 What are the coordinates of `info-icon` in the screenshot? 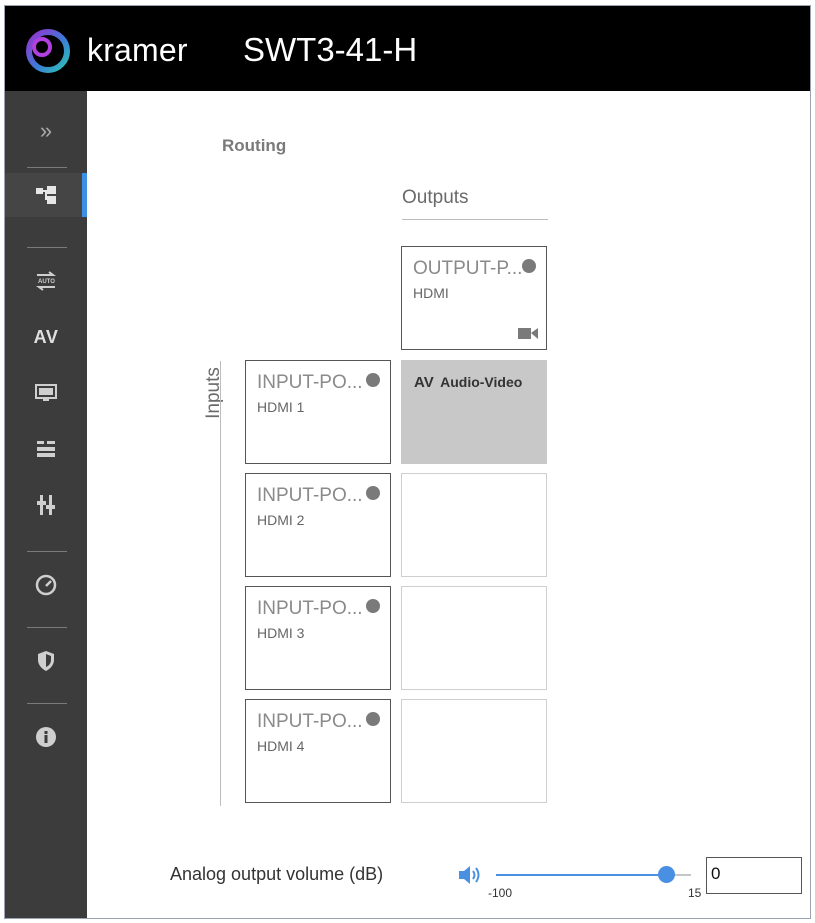 It's located at (46, 737).